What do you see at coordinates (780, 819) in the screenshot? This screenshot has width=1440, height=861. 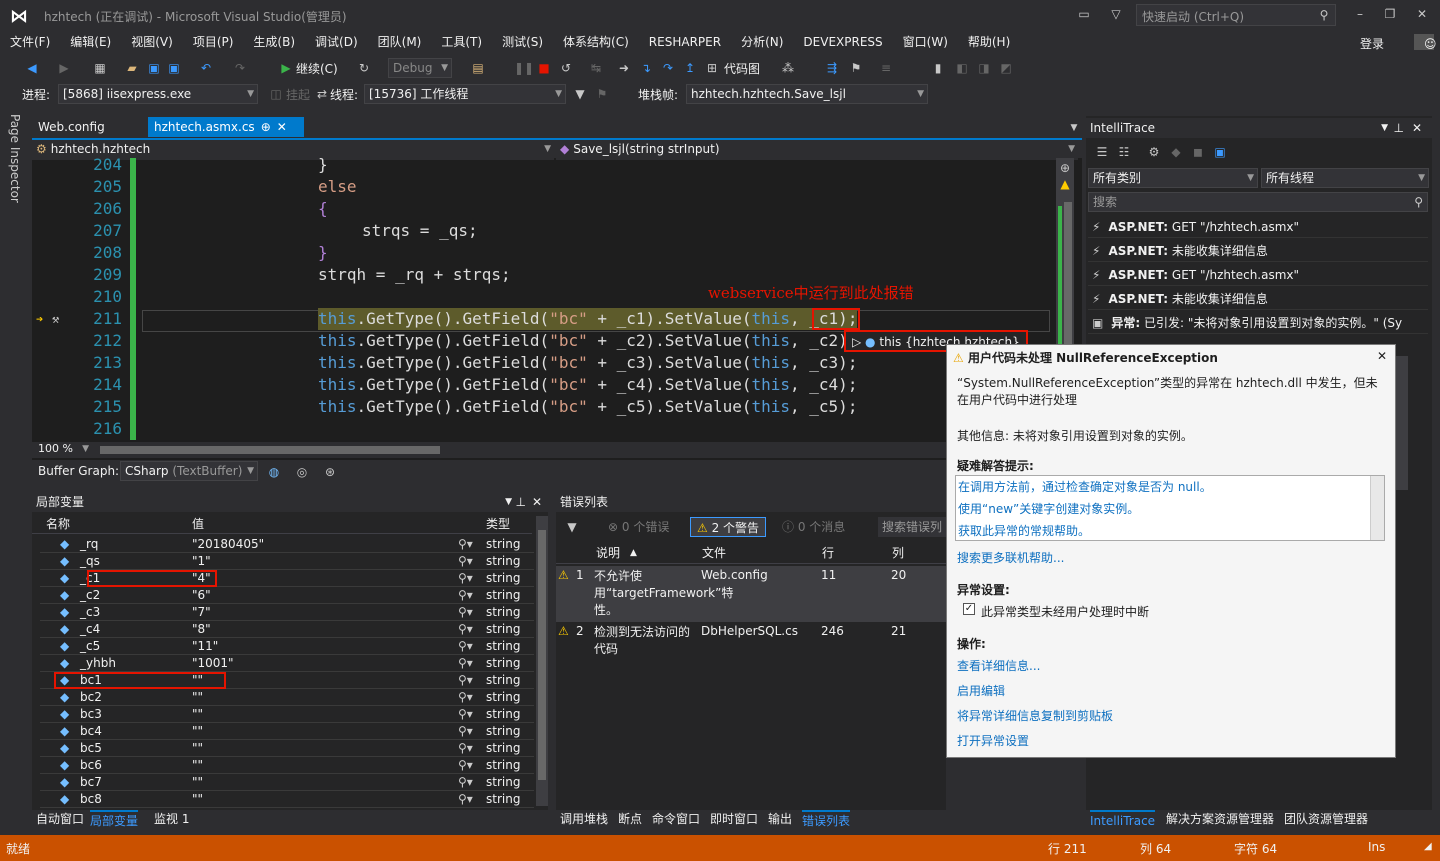 I see `tab-output: 输出` at bounding box center [780, 819].